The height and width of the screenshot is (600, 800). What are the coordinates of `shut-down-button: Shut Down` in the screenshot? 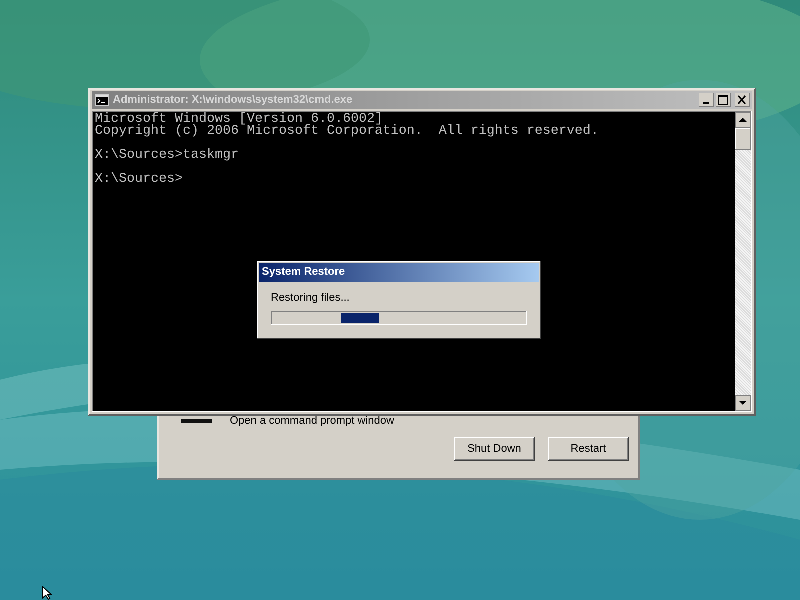 It's located at (494, 449).